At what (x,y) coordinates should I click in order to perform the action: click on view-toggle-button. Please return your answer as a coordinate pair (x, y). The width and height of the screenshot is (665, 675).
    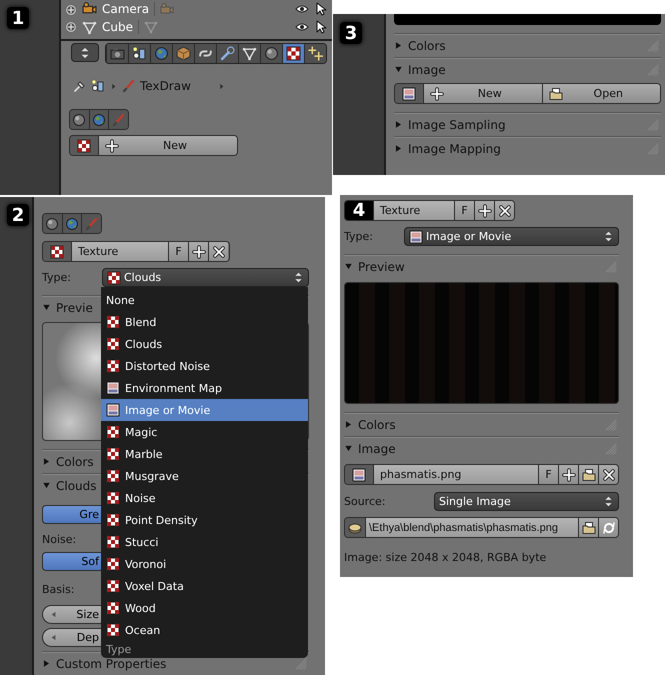
    Looking at the image, I should click on (85, 52).